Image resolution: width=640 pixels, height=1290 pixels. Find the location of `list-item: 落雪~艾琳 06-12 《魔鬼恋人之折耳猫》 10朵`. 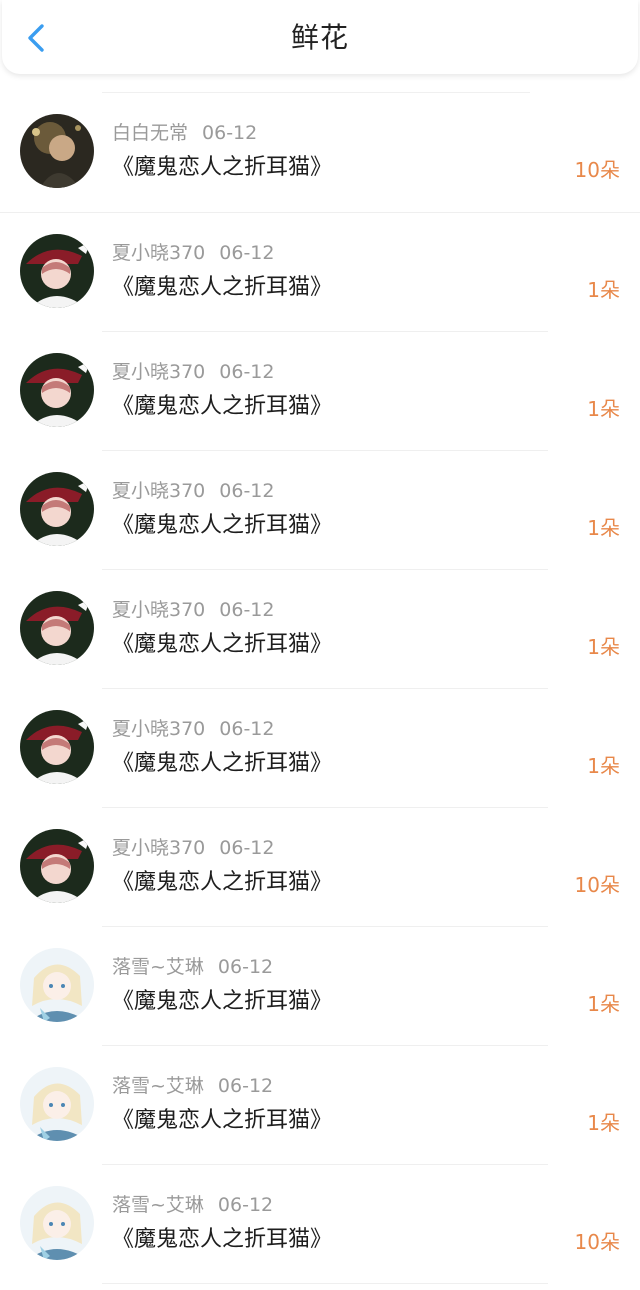

list-item: 落雪~艾琳 06-12 《魔鬼恋人之折耳猫》 10朵 is located at coordinates (320, 1224).